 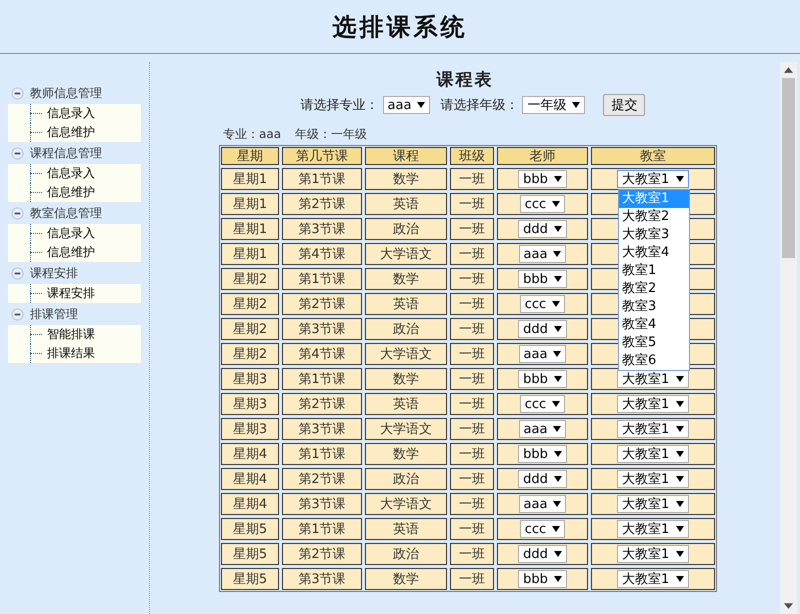 What do you see at coordinates (654, 307) in the screenshot?
I see `dropdown-option: 教室3` at bounding box center [654, 307].